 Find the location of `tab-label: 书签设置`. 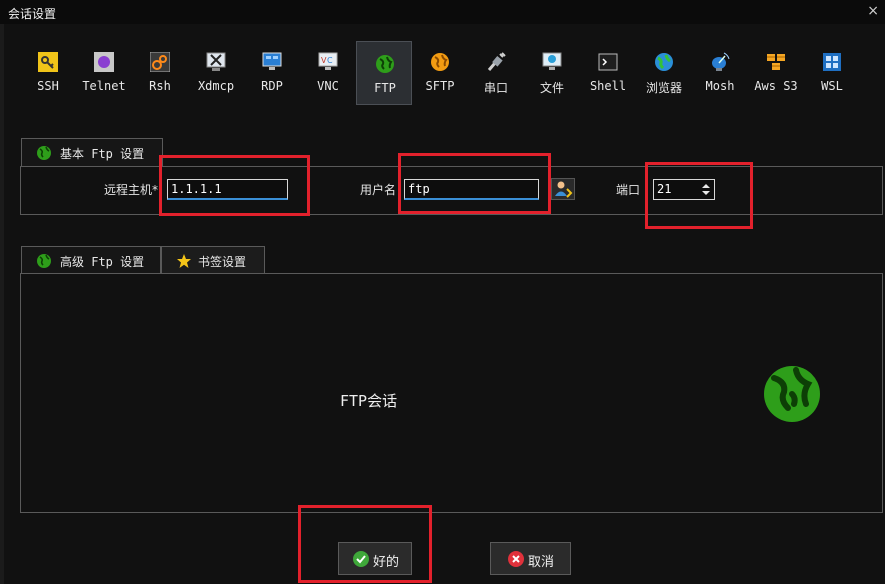

tab-label: 书签设置 is located at coordinates (222, 262).